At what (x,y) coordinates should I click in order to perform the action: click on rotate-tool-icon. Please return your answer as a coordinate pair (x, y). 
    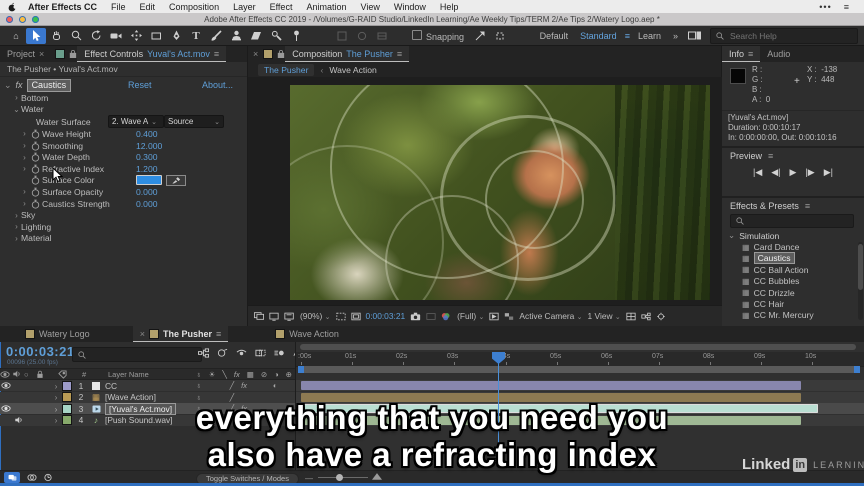
    Looking at the image, I should click on (96, 36).